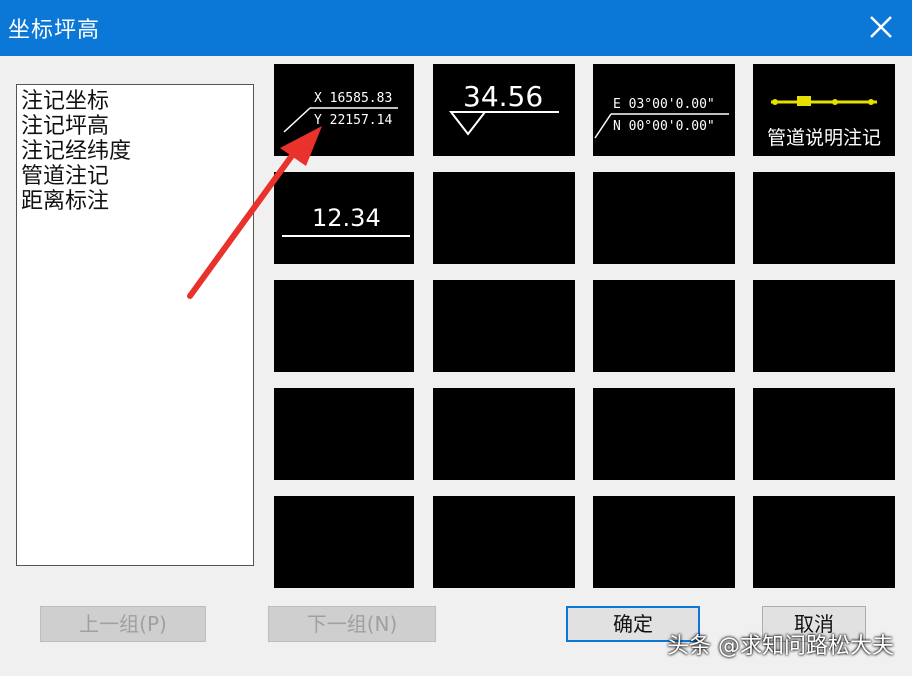  I want to click on elevation-value: 34.56, so click(503, 96).